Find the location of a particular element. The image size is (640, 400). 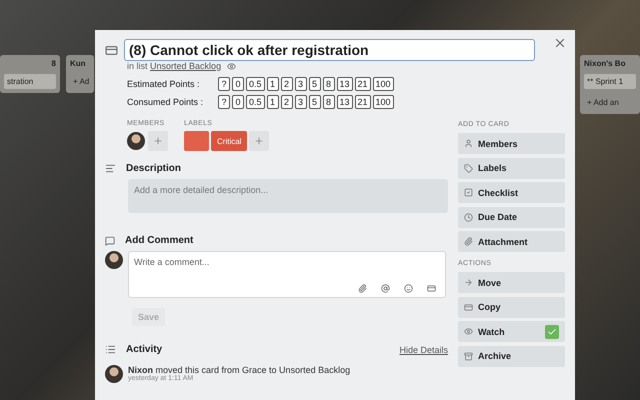

mention-icon is located at coordinates (385, 288).